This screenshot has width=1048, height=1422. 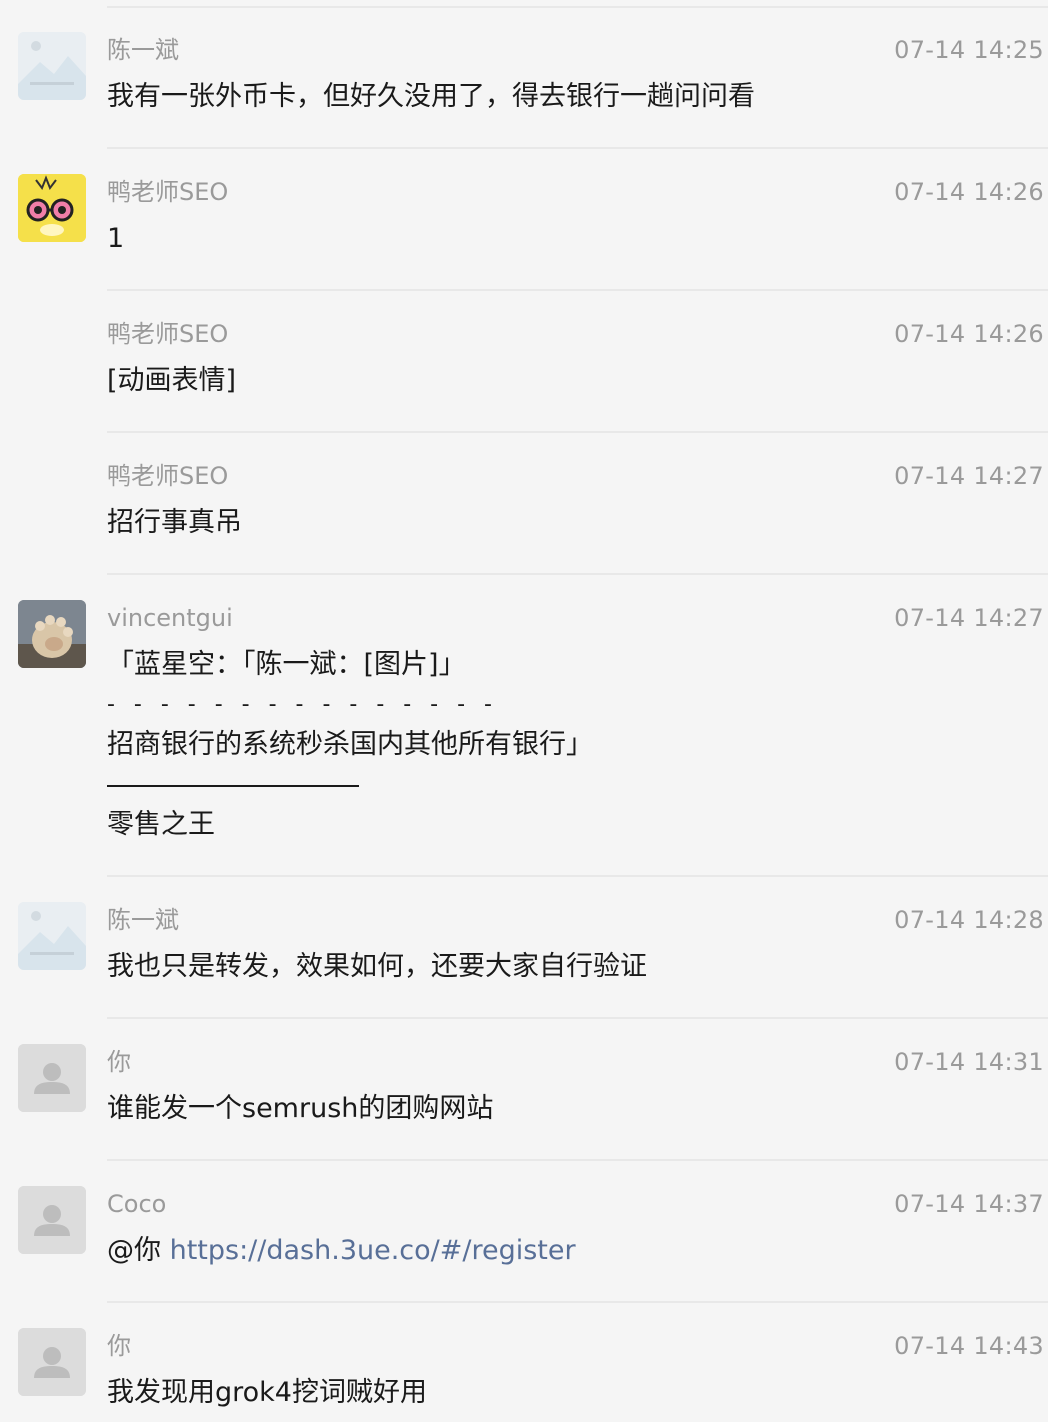 What do you see at coordinates (161, 824) in the screenshot?
I see `message-text: 零售之王` at bounding box center [161, 824].